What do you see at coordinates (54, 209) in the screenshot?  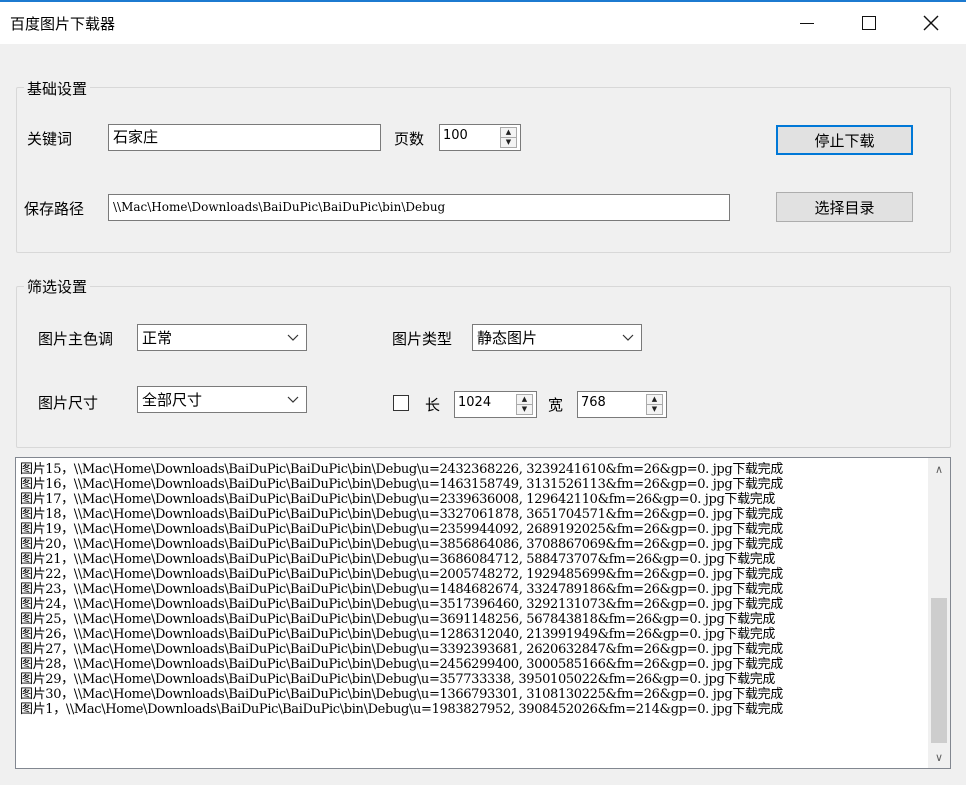 I see `save-path-label: 保存路径` at bounding box center [54, 209].